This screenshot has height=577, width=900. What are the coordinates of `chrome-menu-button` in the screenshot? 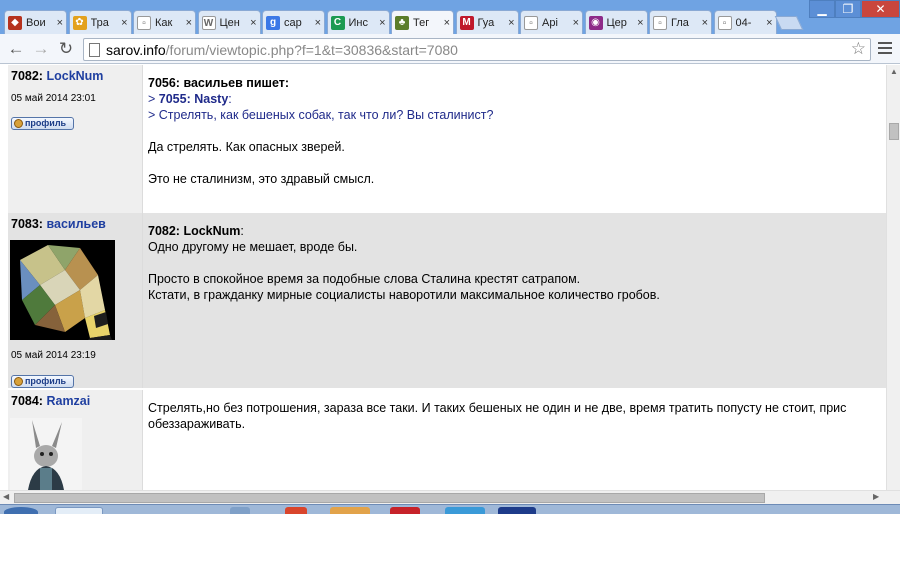 It's located at (885, 49).